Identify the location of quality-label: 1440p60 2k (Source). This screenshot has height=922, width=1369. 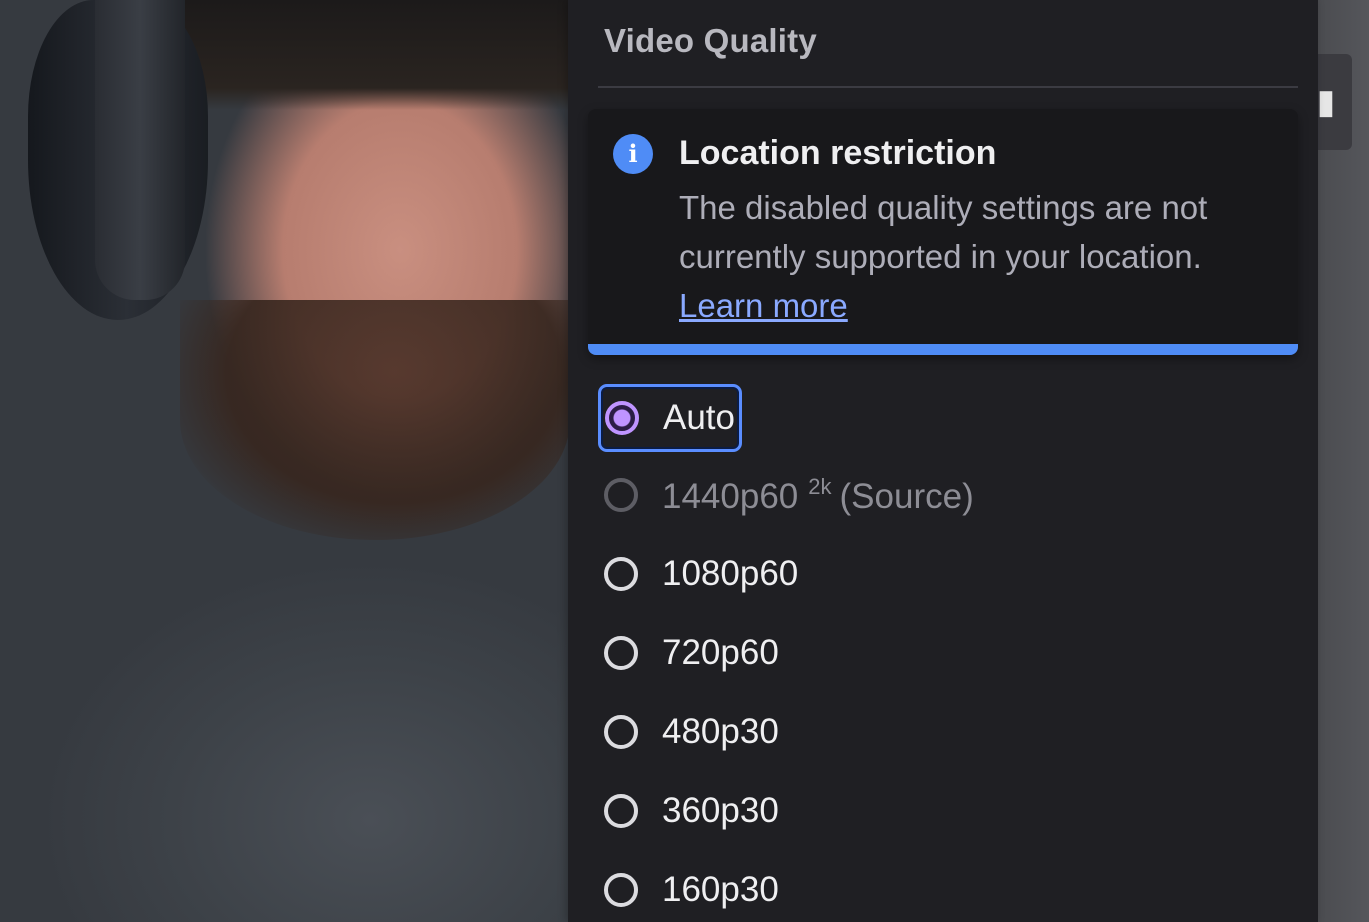
(818, 495).